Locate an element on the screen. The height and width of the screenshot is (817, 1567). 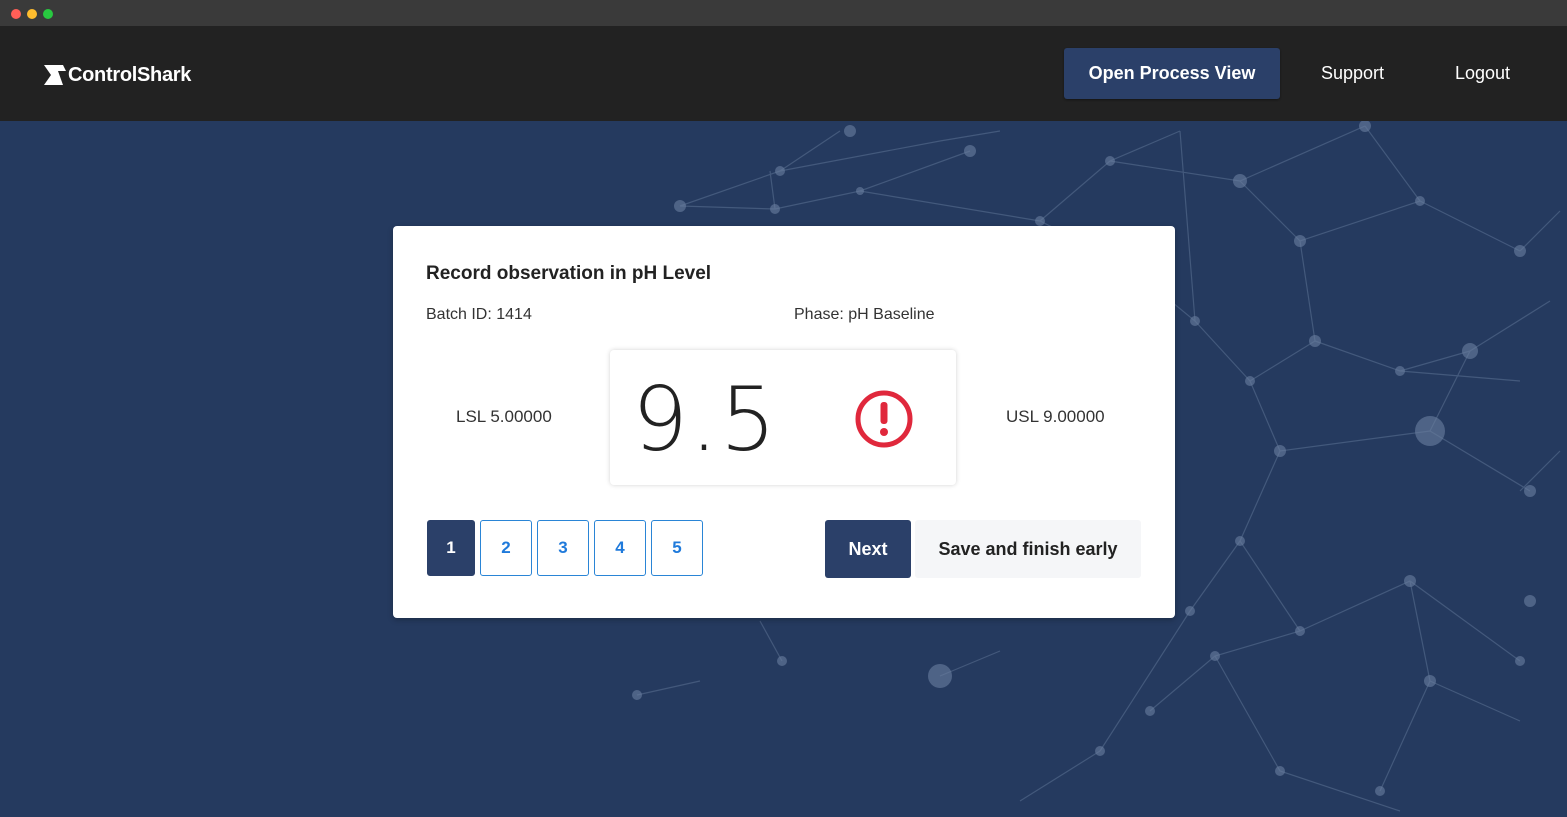
alert-exclamation-icon is located at coordinates (884, 419).